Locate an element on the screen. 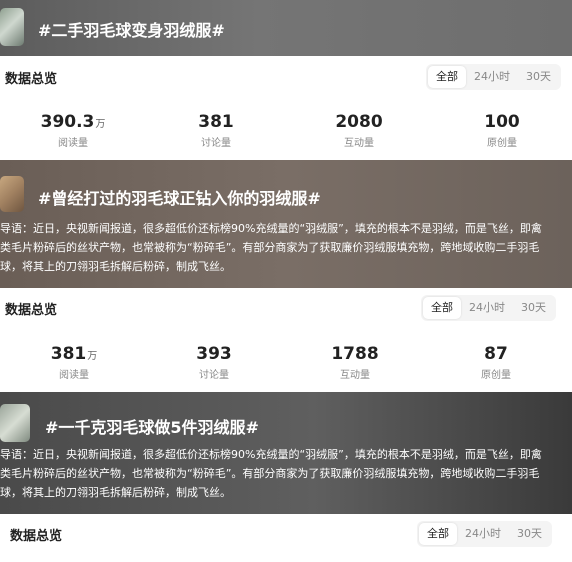  metric-originals: 87 原创量 is located at coordinates (496, 362).